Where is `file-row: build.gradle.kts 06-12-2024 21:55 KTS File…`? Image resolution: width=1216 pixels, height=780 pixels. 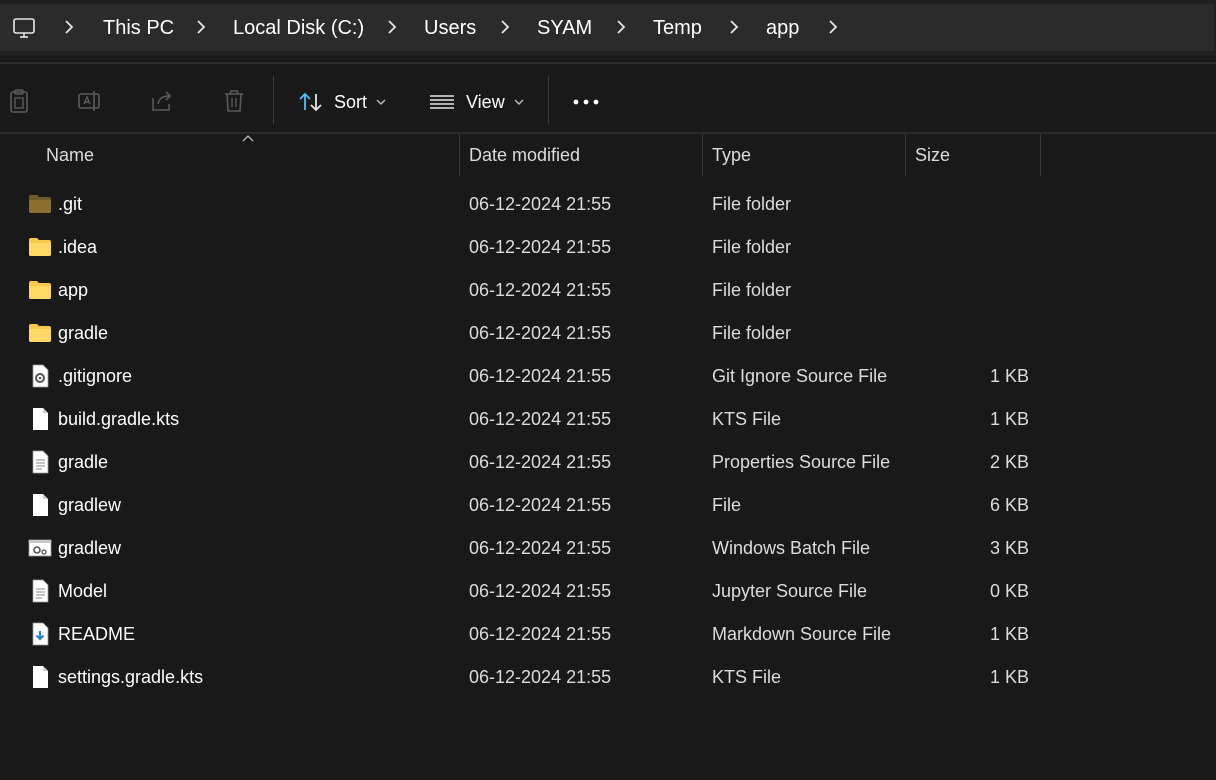 file-row: build.gradle.kts 06-12-2024 21:55 KTS File… is located at coordinates (608, 419).